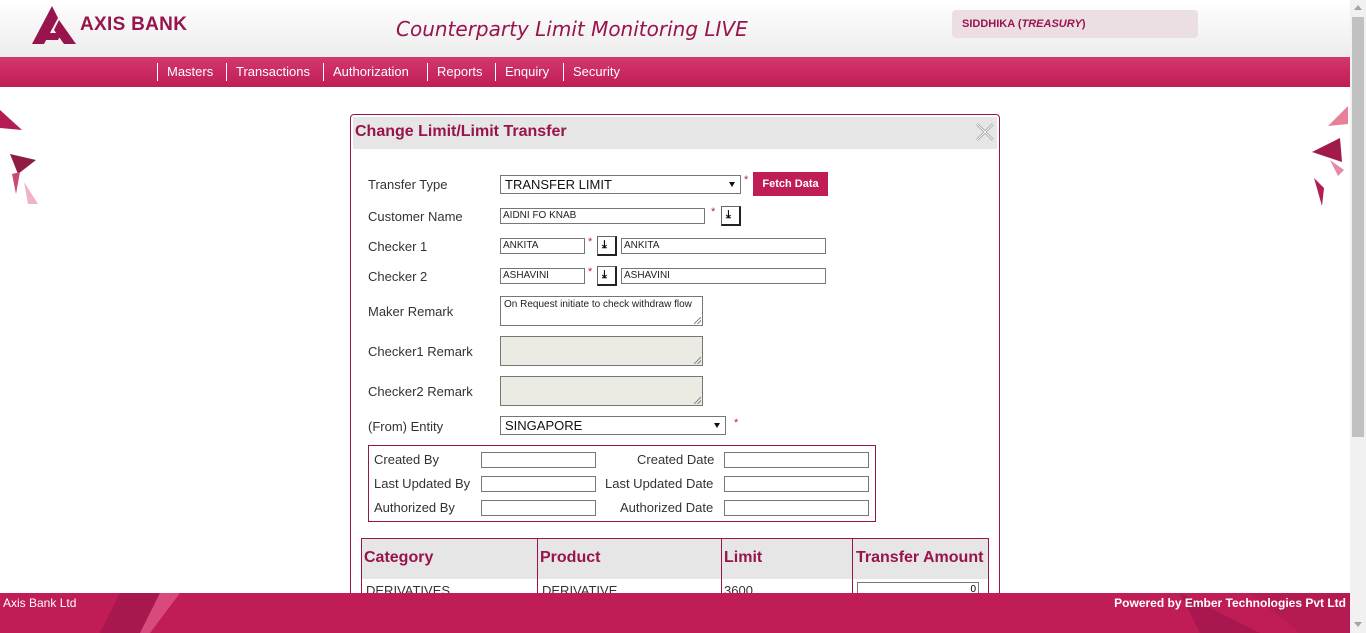  Describe the element at coordinates (743, 557) in the screenshot. I see `header-limit: Limit` at that location.